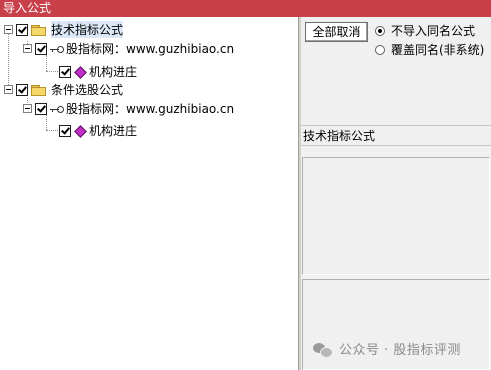 The image size is (491, 370). What do you see at coordinates (380, 30) in the screenshot?
I see `radio-selected-icon` at bounding box center [380, 30].